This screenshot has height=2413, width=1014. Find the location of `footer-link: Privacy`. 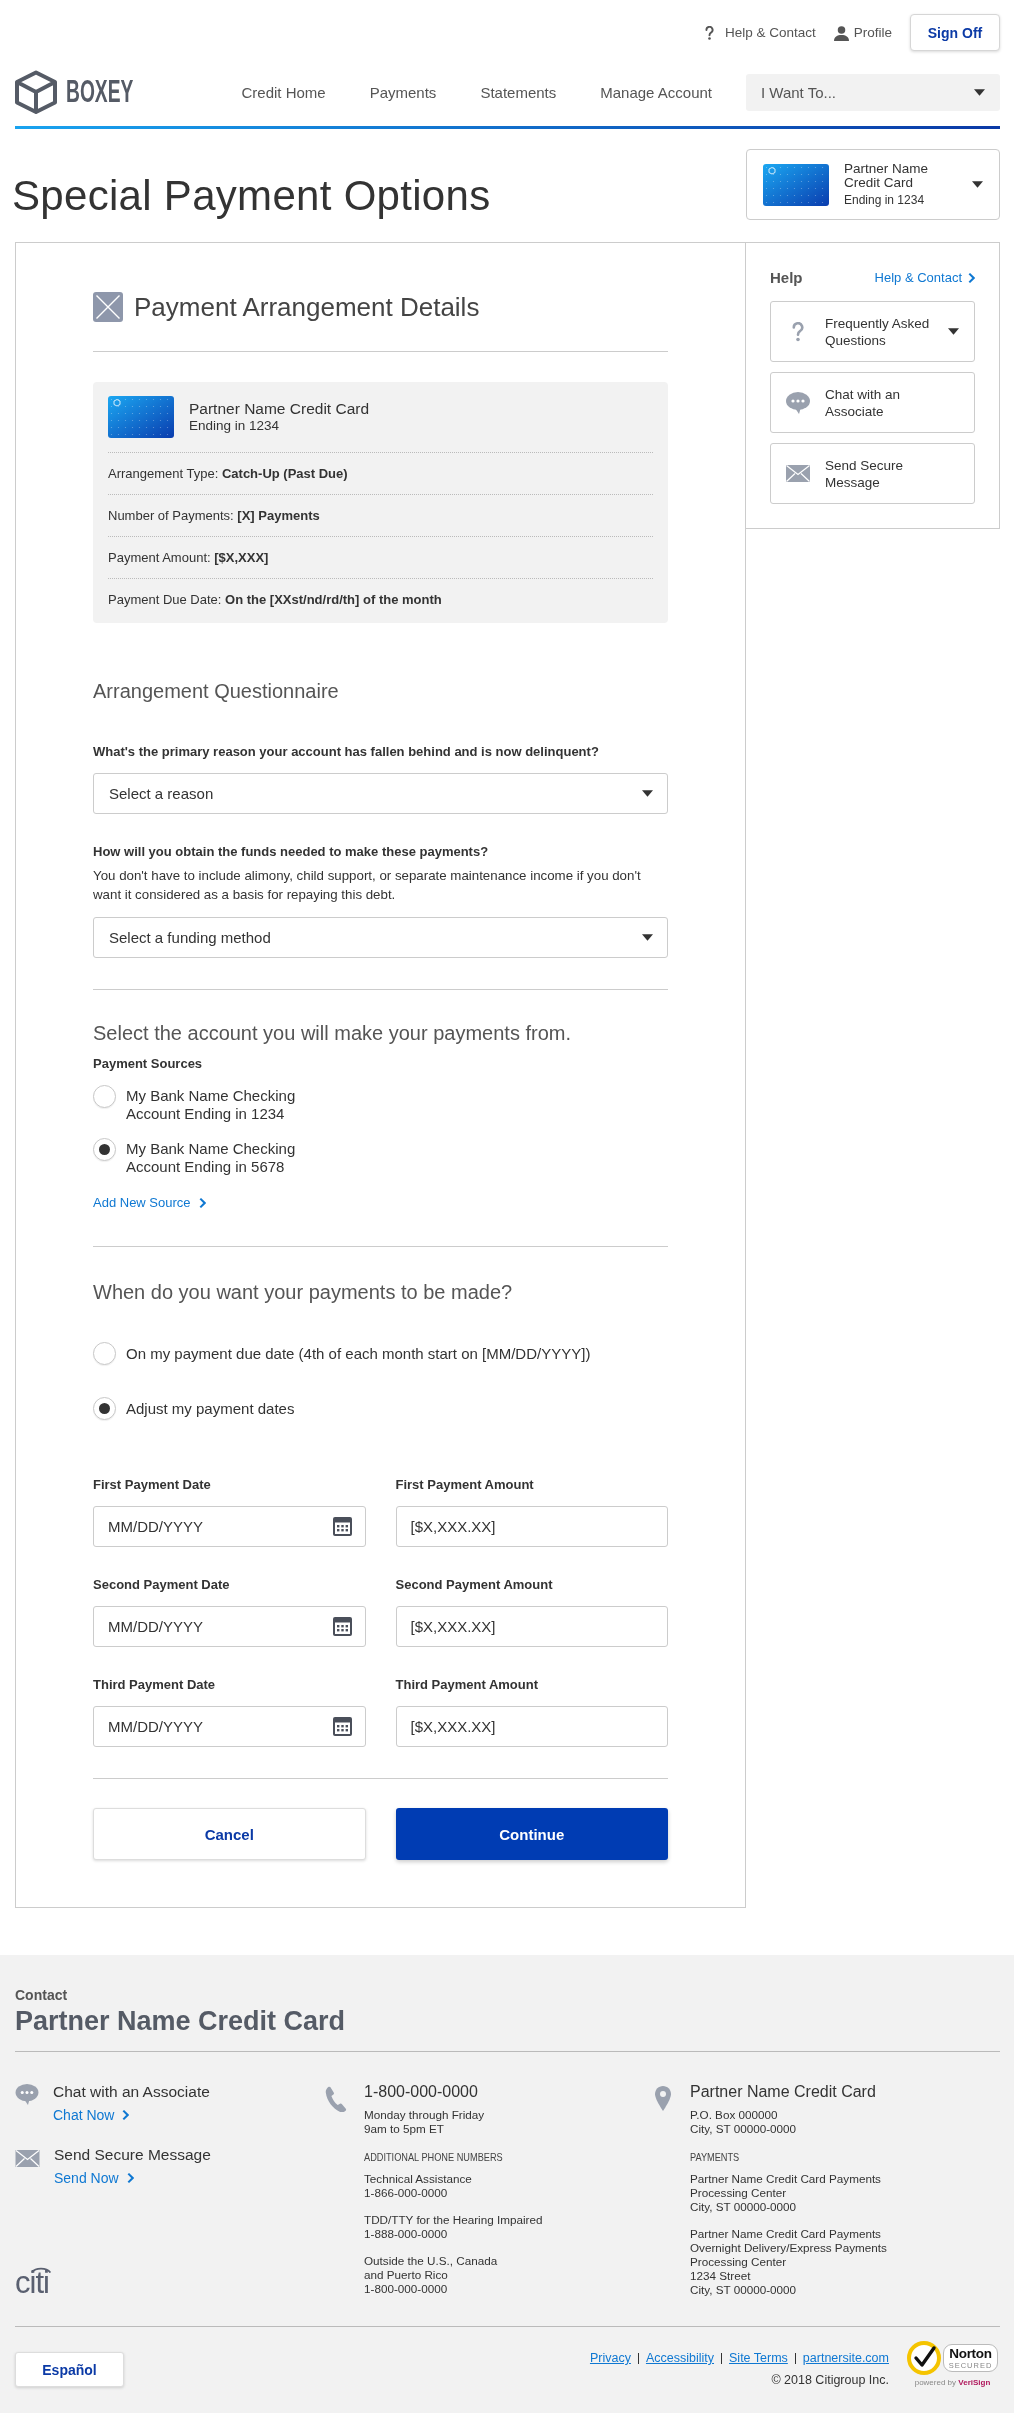

footer-link: Privacy is located at coordinates (610, 2358).